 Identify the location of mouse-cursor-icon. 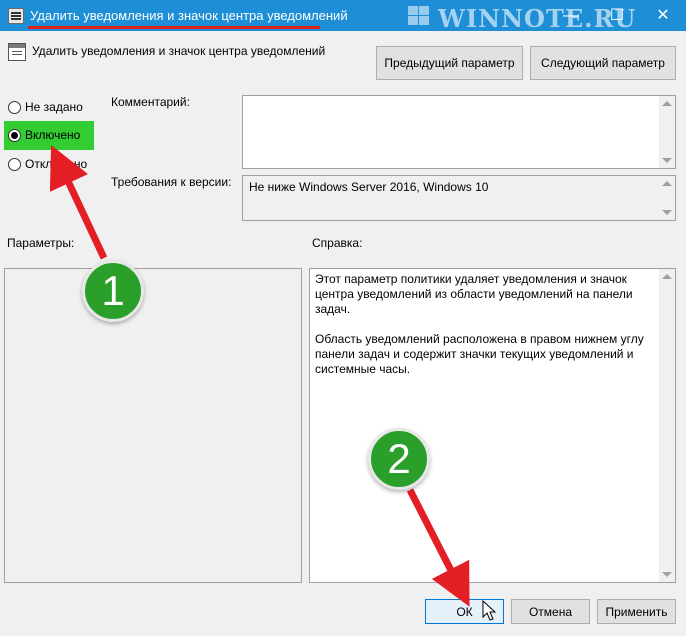
(489, 610).